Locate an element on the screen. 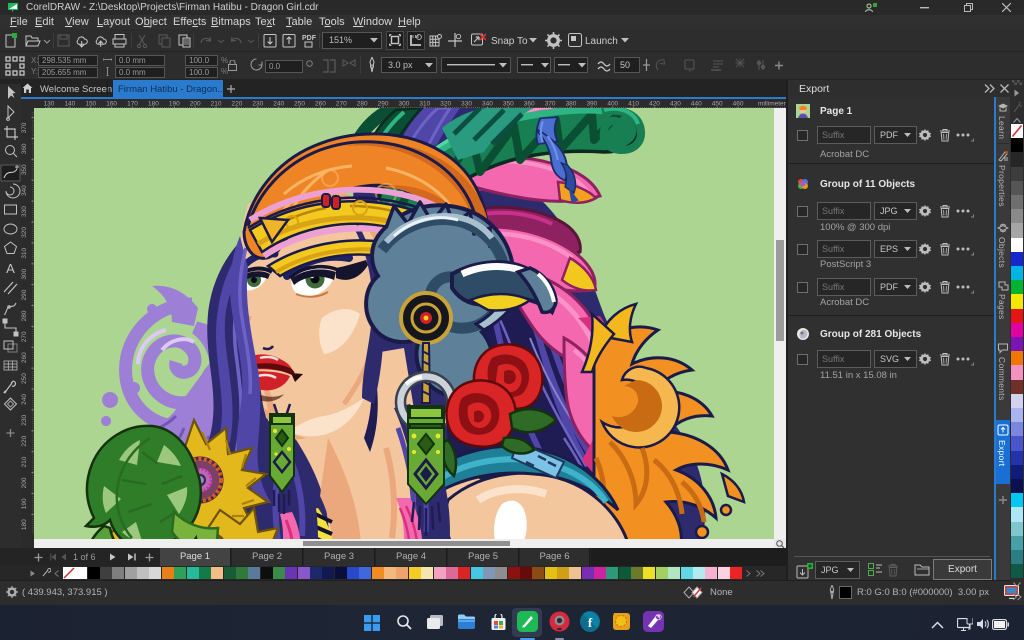 This screenshot has height=640, width=1024. svg-text: 140 is located at coordinates (69, 104).